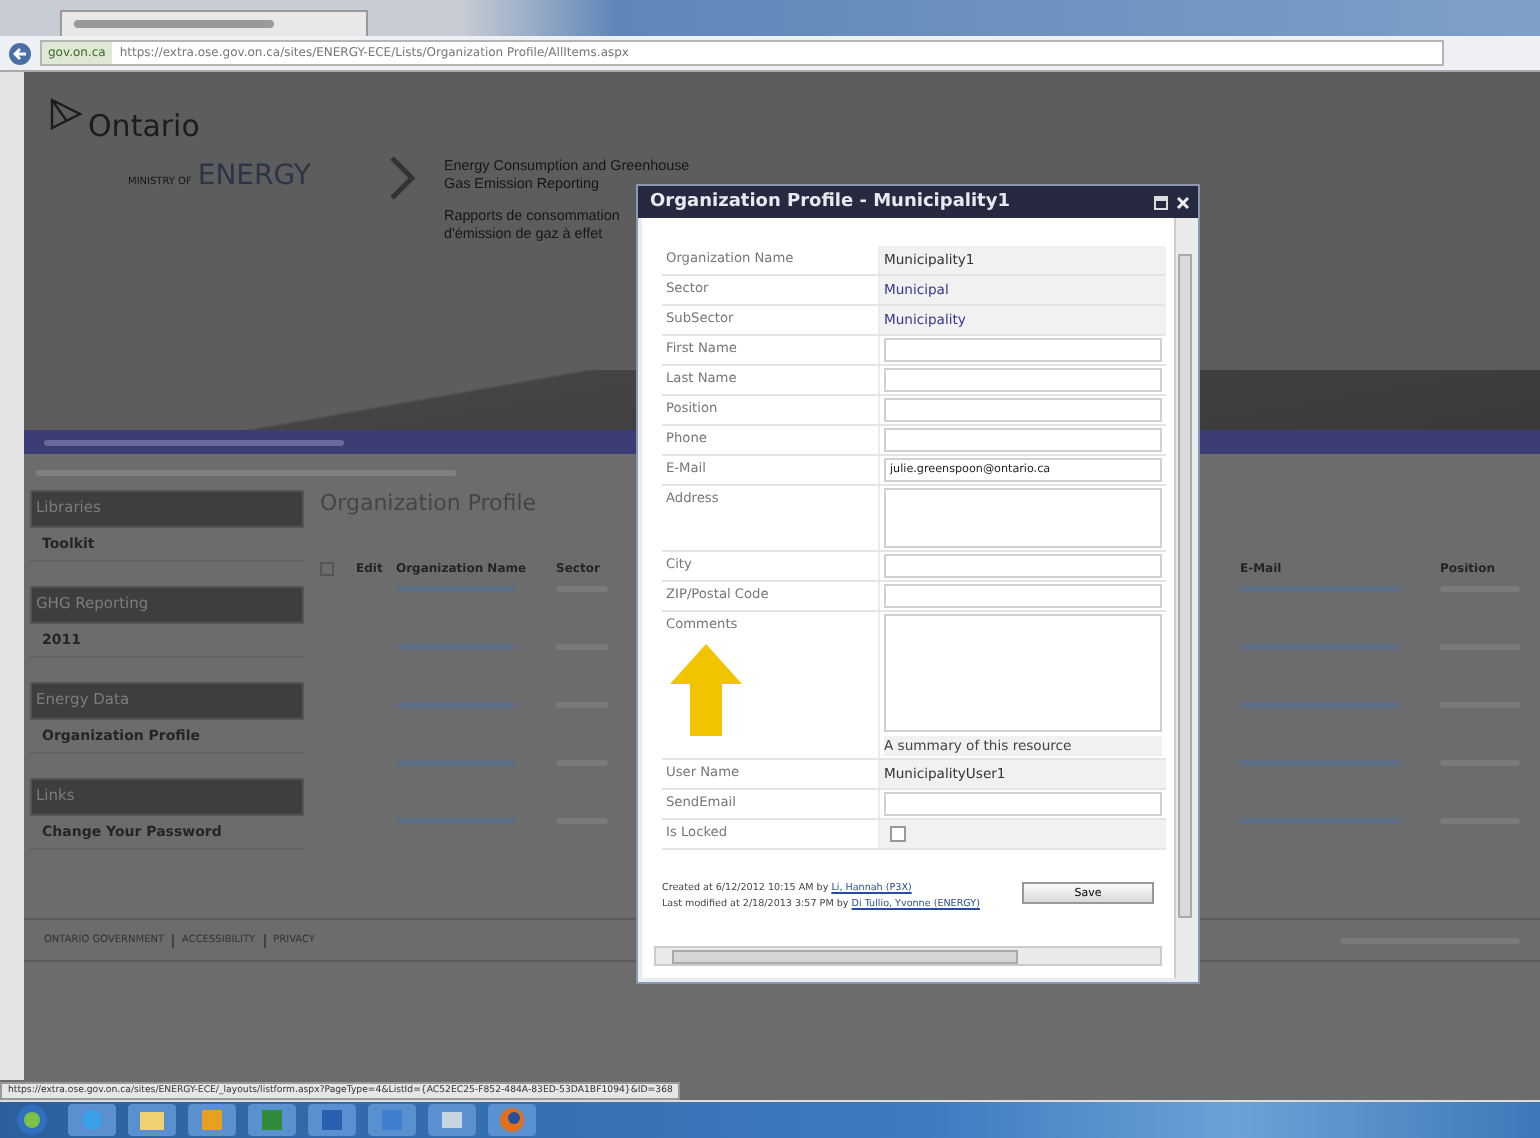 Image resolution: width=1540 pixels, height=1138 pixels. What do you see at coordinates (20, 53) in the screenshot?
I see `back-icon` at bounding box center [20, 53].